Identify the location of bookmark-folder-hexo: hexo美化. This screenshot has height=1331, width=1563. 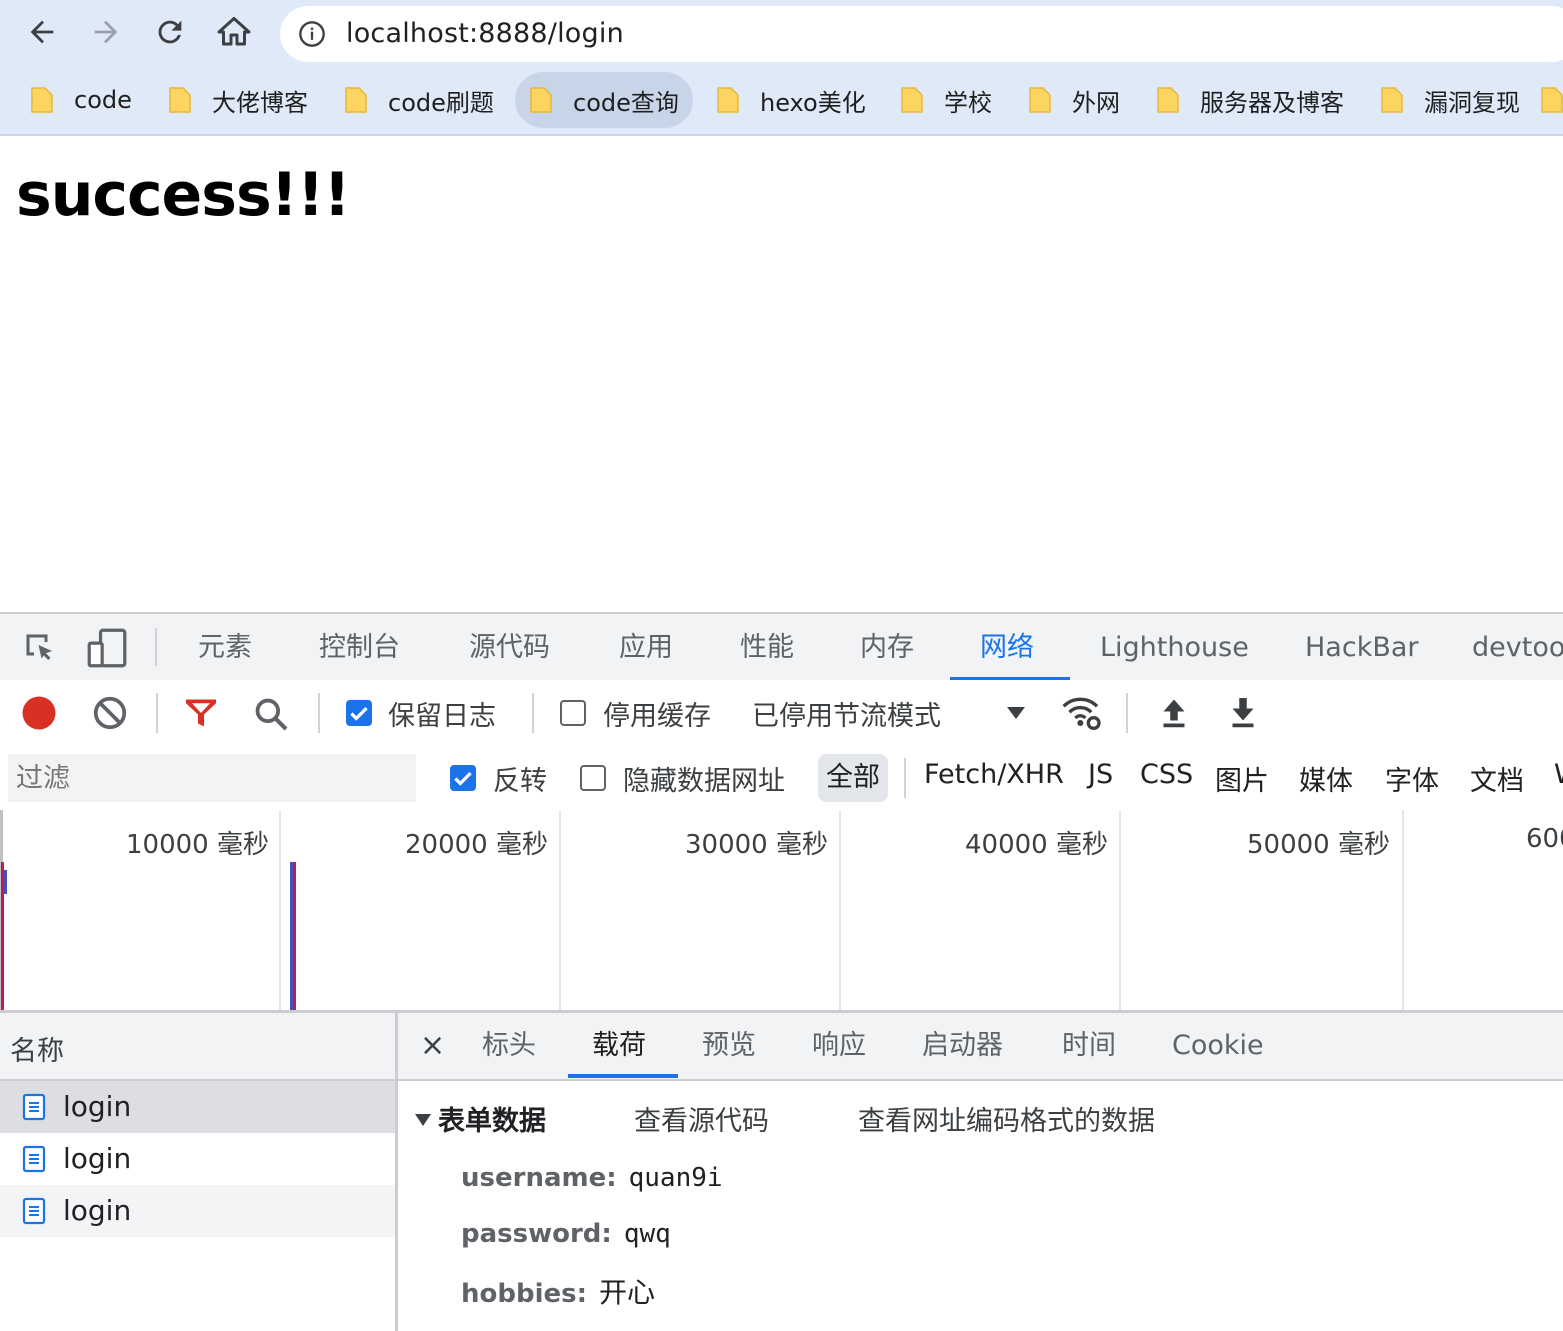
(791, 100).